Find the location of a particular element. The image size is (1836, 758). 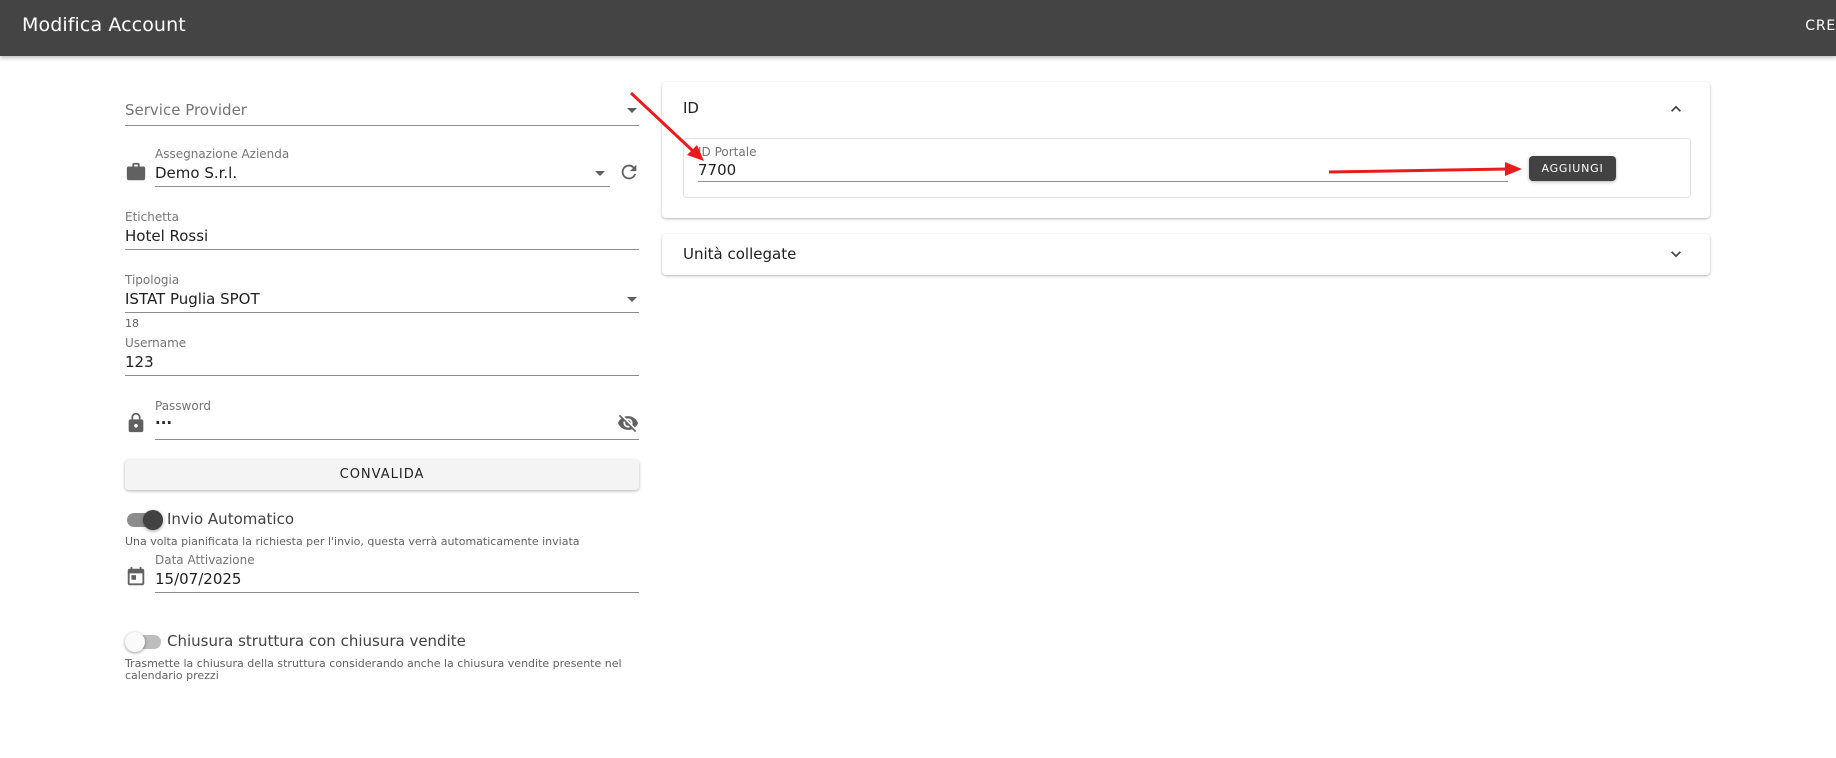

annotation-arrow-to-id-portale is located at coordinates (666, 126).